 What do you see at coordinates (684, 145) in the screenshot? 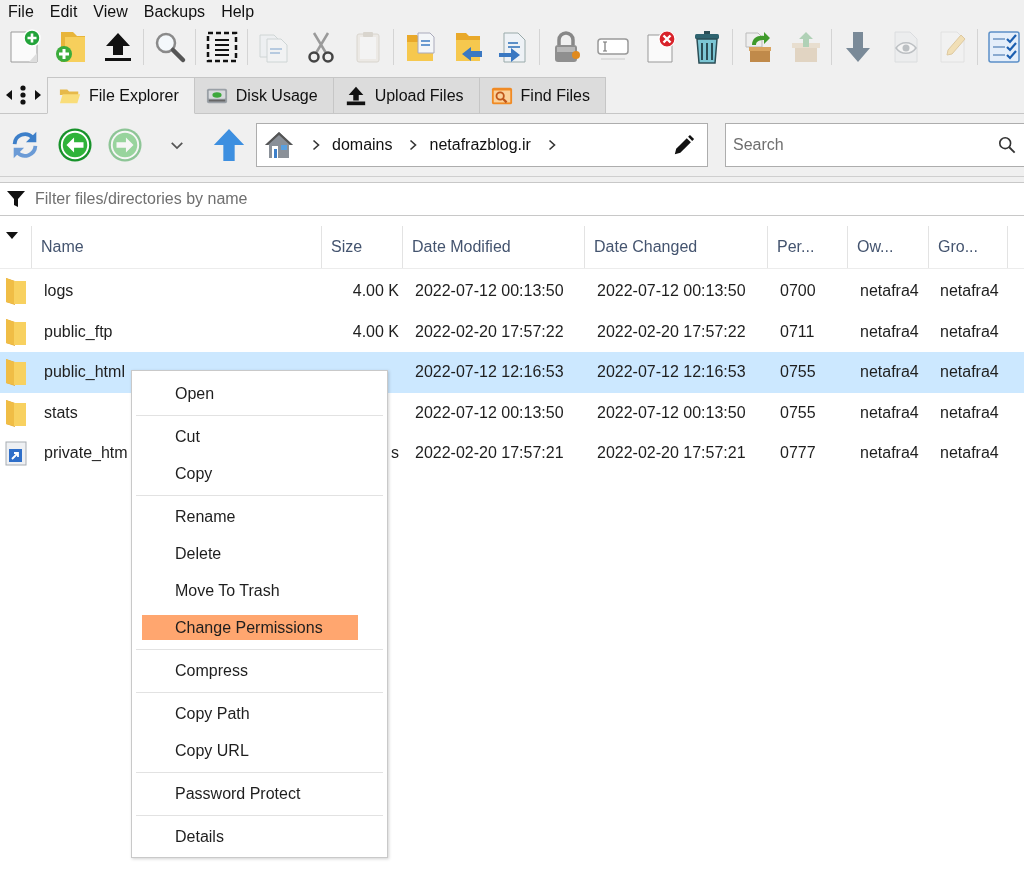
I see `pencil-icon` at bounding box center [684, 145].